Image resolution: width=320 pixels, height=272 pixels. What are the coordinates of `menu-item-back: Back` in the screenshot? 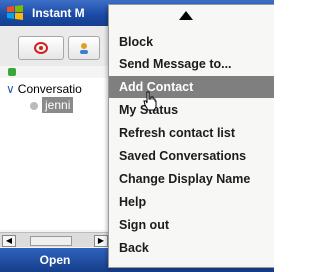 It's located at (191, 248).